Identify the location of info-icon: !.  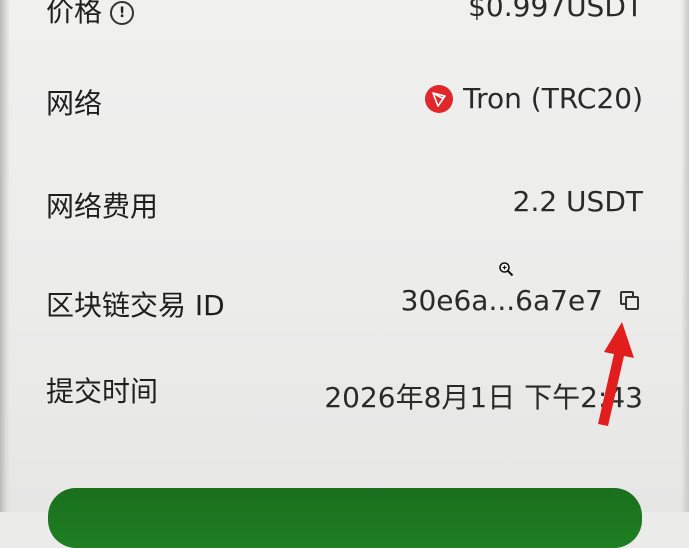
(122, 13).